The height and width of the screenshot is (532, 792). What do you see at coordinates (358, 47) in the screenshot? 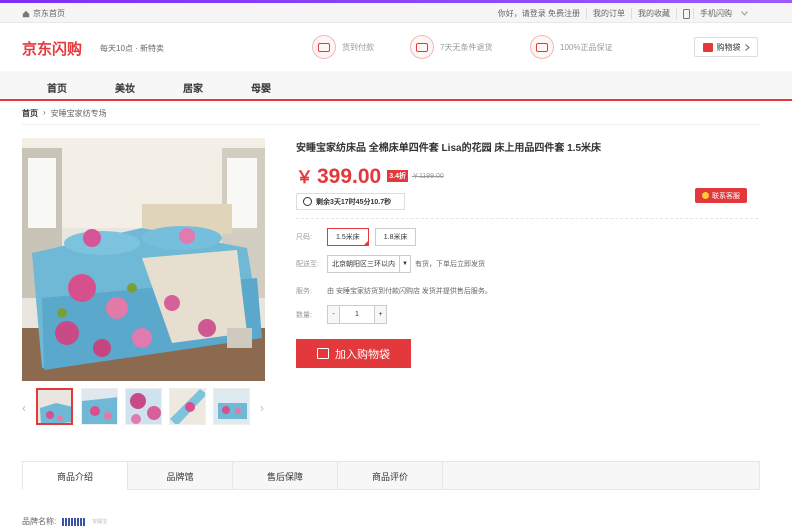
I see `promise-cod-label: 货到付款` at bounding box center [358, 47].